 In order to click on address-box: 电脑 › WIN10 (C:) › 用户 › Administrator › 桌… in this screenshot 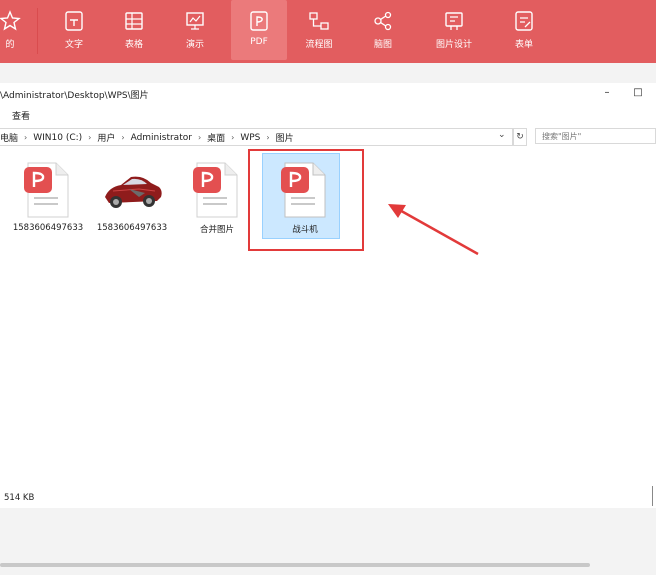, I will do `click(256, 137)`.